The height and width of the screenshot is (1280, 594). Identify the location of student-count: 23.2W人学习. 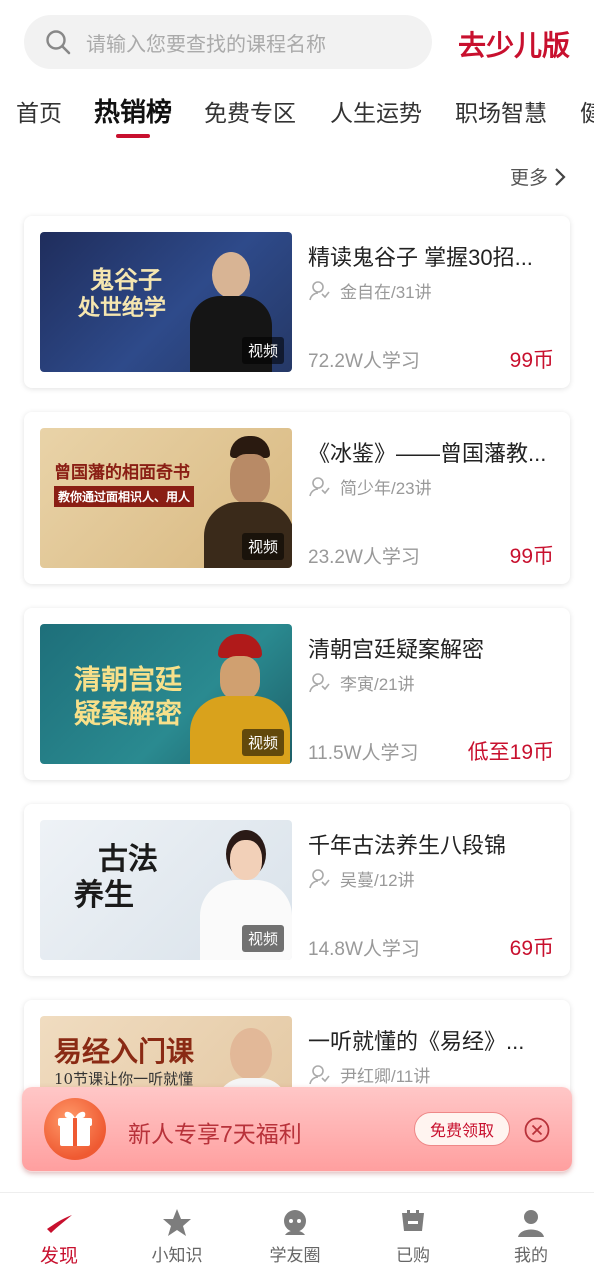
(364, 557).